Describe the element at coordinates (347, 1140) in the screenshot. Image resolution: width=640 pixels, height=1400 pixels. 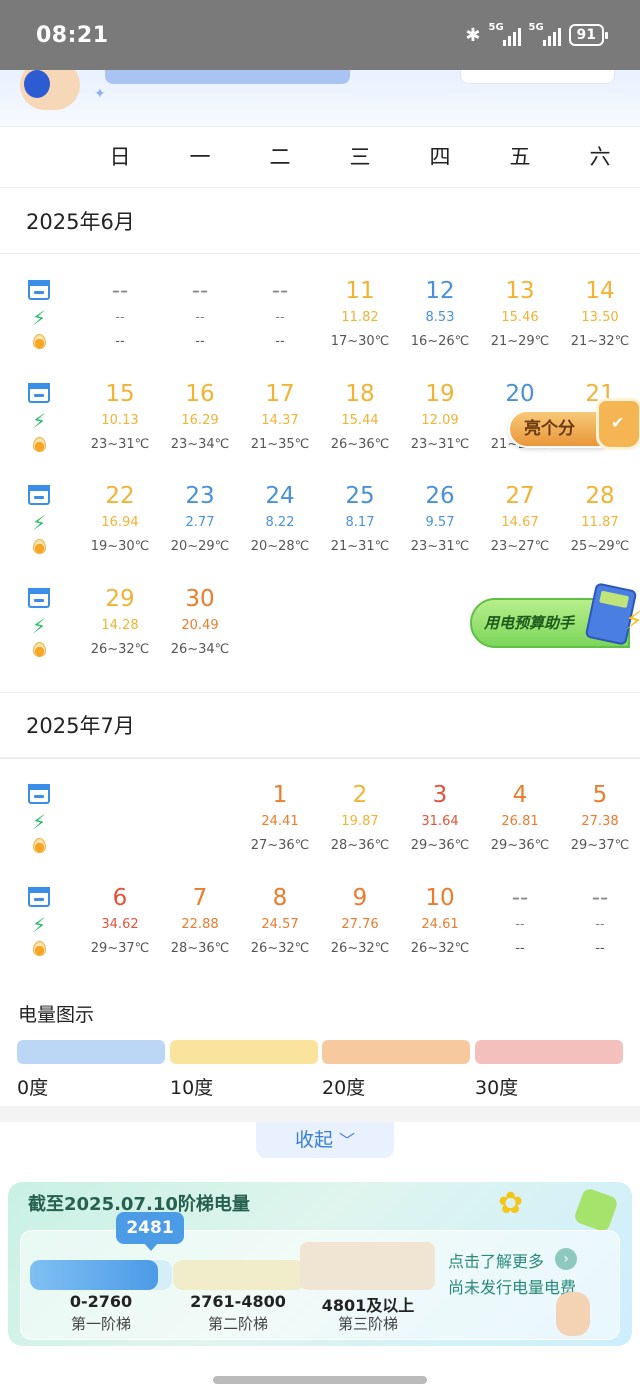
I see `chevron-down-icon: ﹀` at that location.